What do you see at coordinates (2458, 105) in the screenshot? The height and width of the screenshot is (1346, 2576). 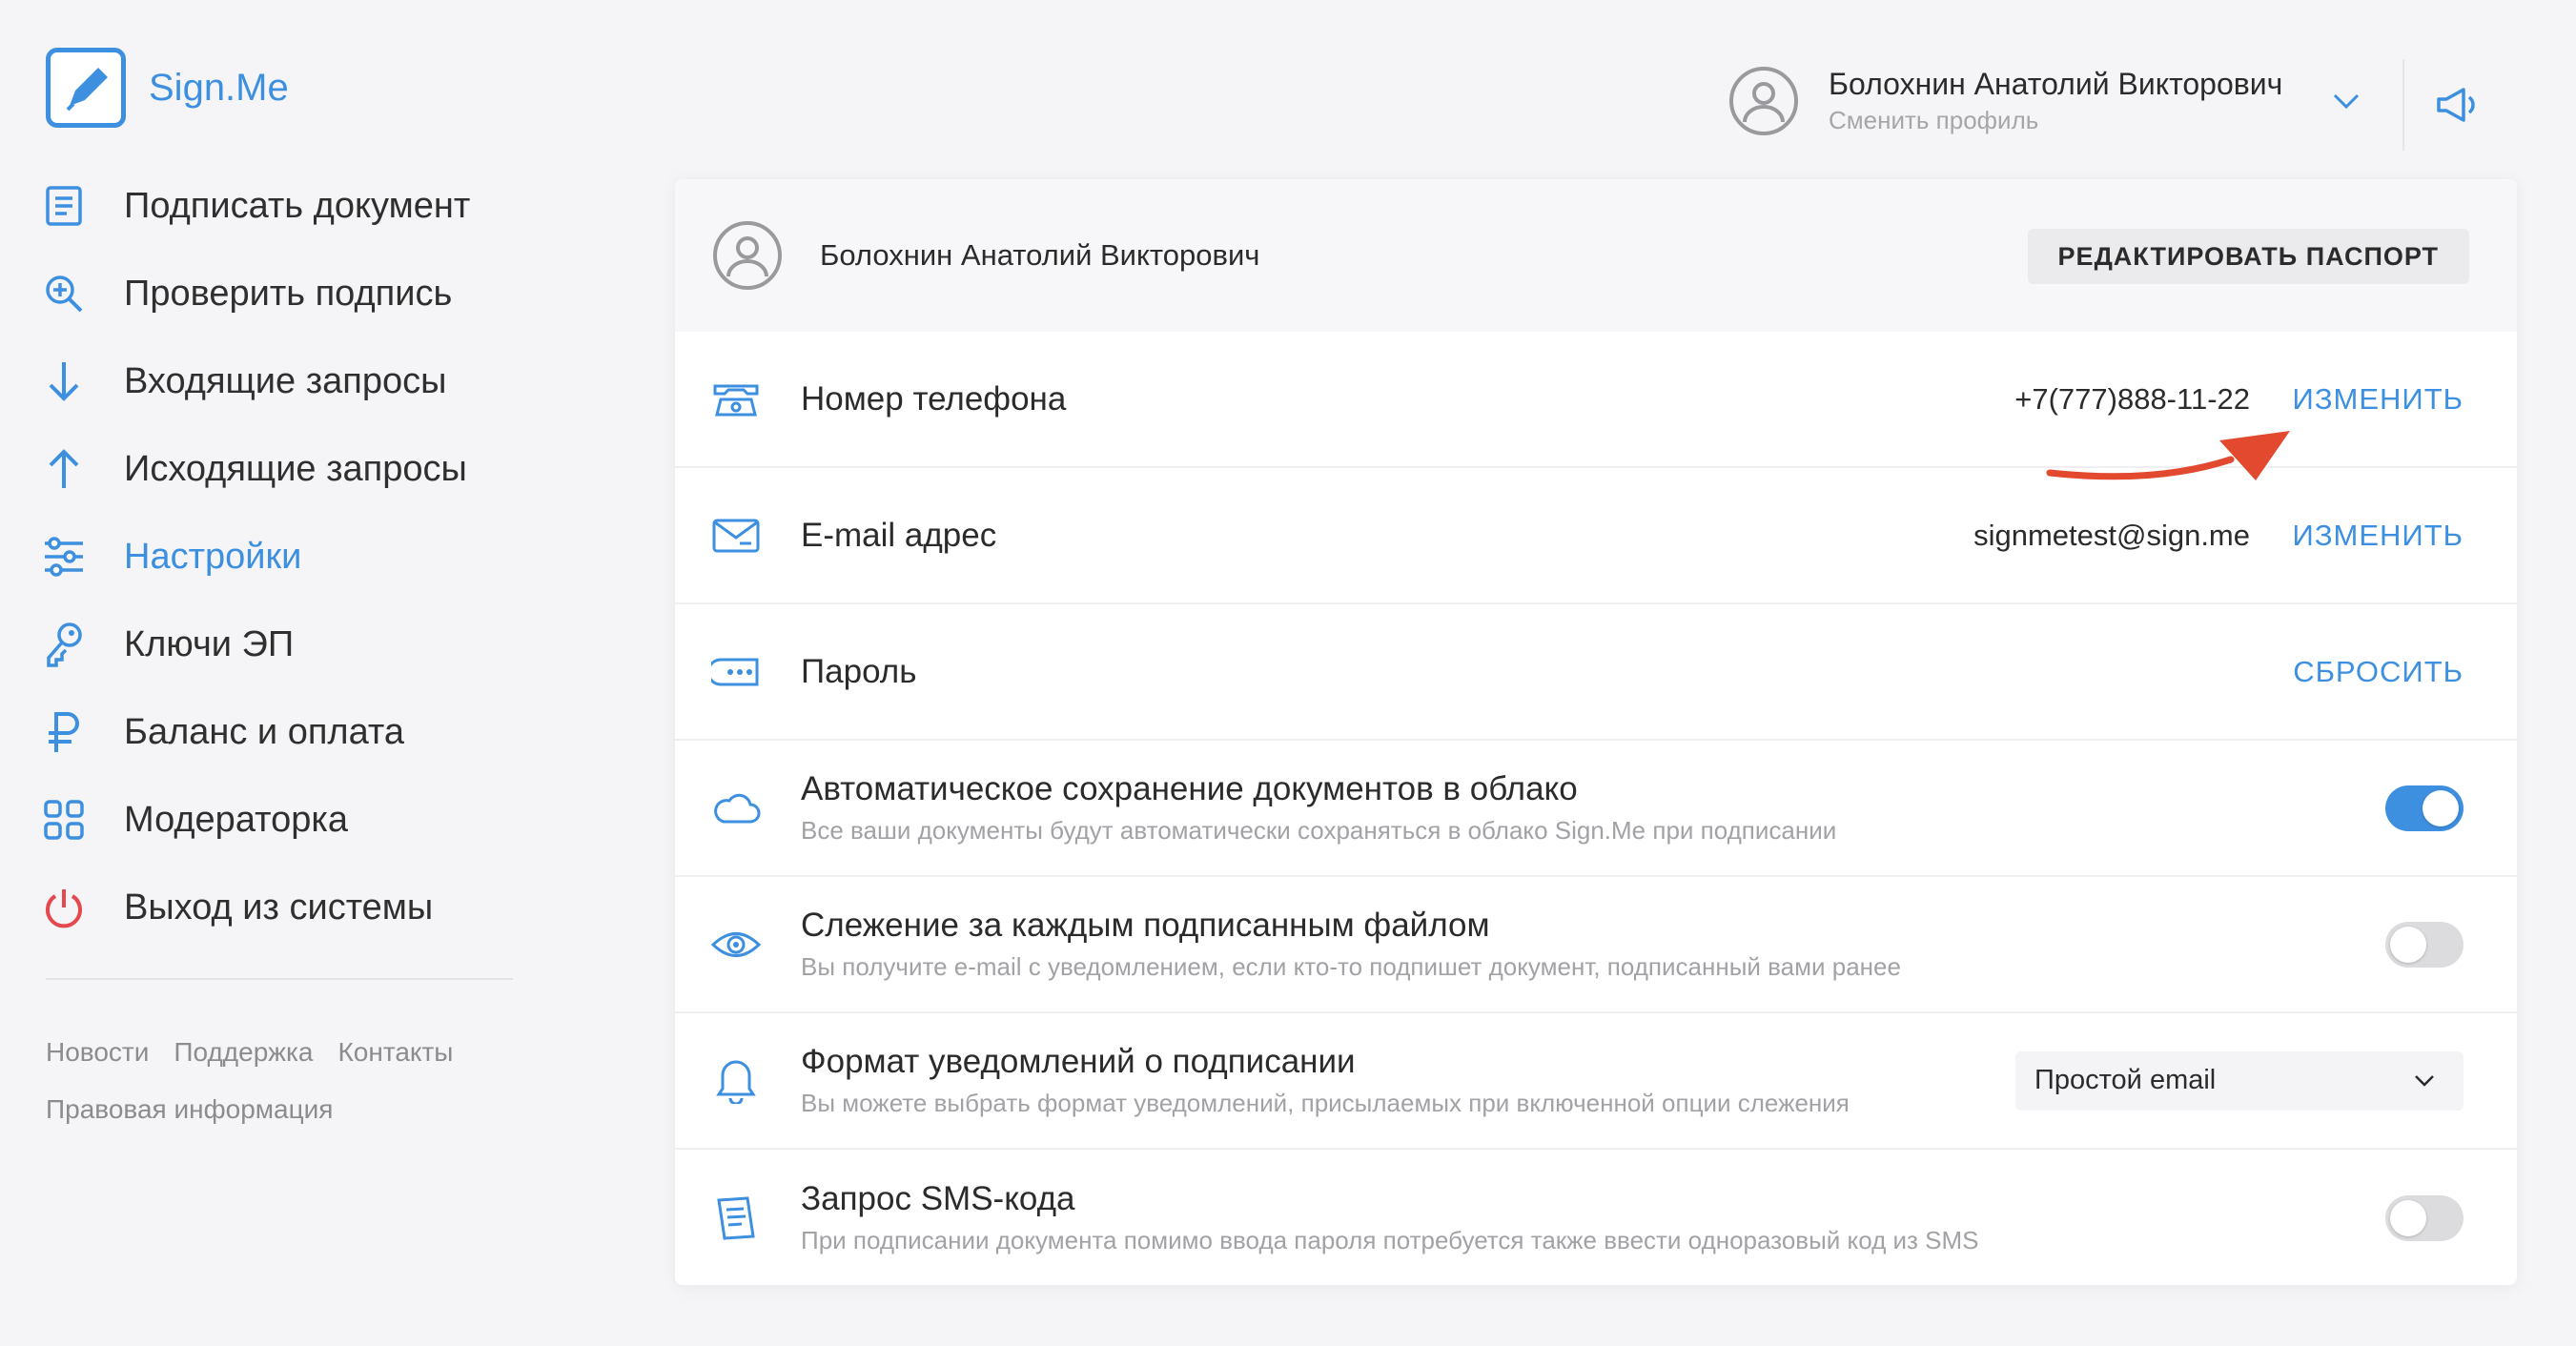 I see `announcement-icon` at bounding box center [2458, 105].